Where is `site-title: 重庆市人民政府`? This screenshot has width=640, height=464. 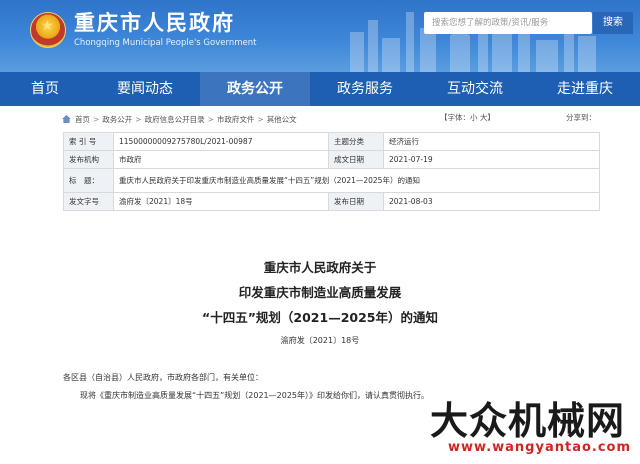
site-title: 重庆市人民政府 is located at coordinates (154, 23).